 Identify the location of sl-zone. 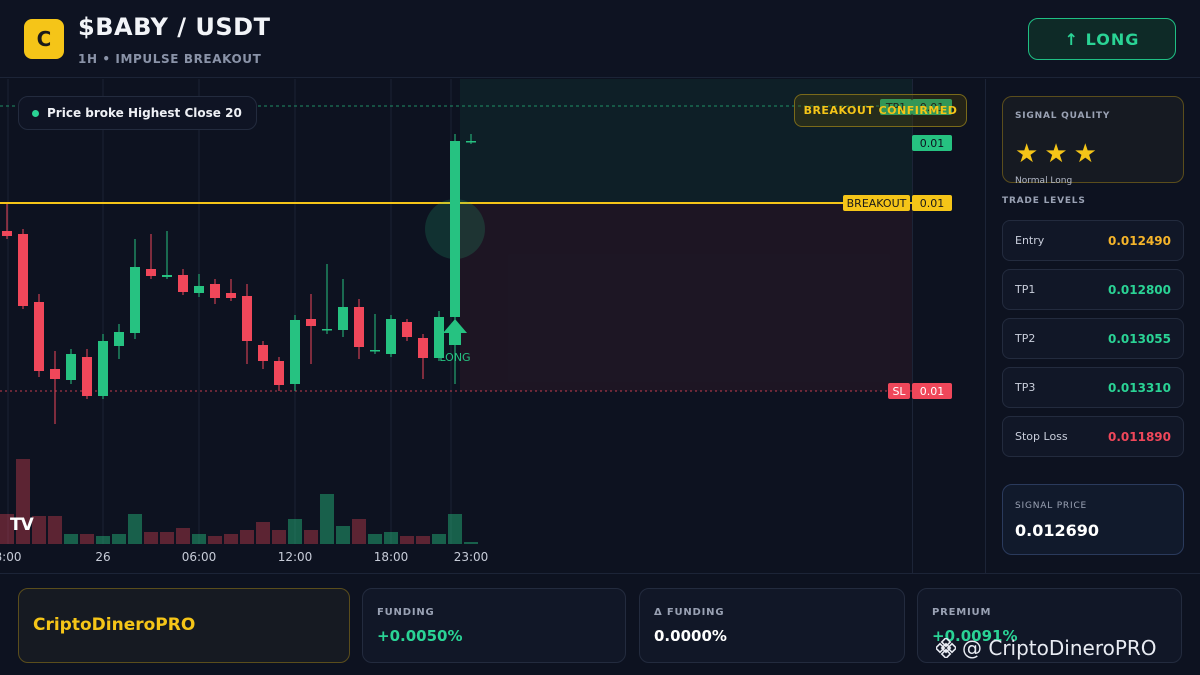
(686, 297).